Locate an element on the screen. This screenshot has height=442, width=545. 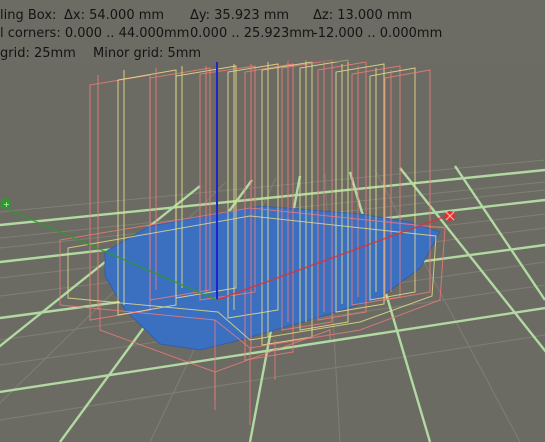
bounding-box-label: ling Box: is located at coordinates (28, 15).